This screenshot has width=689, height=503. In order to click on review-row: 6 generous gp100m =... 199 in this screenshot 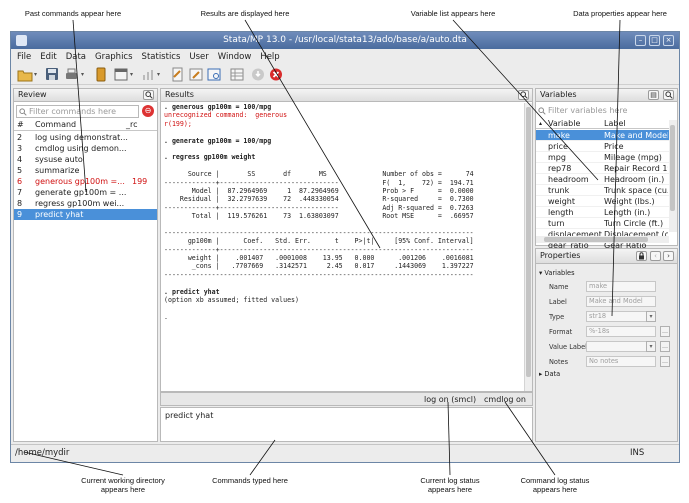, I will do `click(85, 181)`.